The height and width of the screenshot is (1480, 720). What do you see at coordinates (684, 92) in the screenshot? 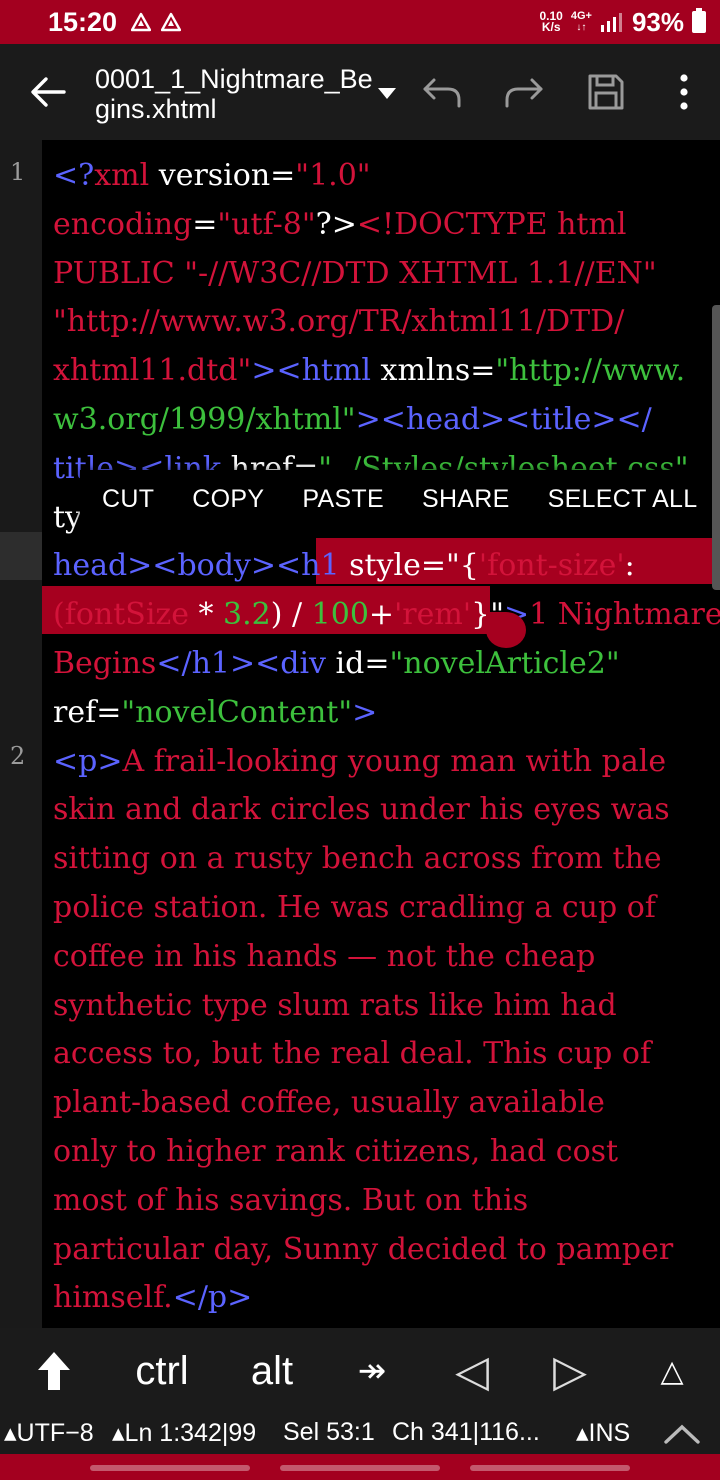
I see `more-options-icon` at bounding box center [684, 92].